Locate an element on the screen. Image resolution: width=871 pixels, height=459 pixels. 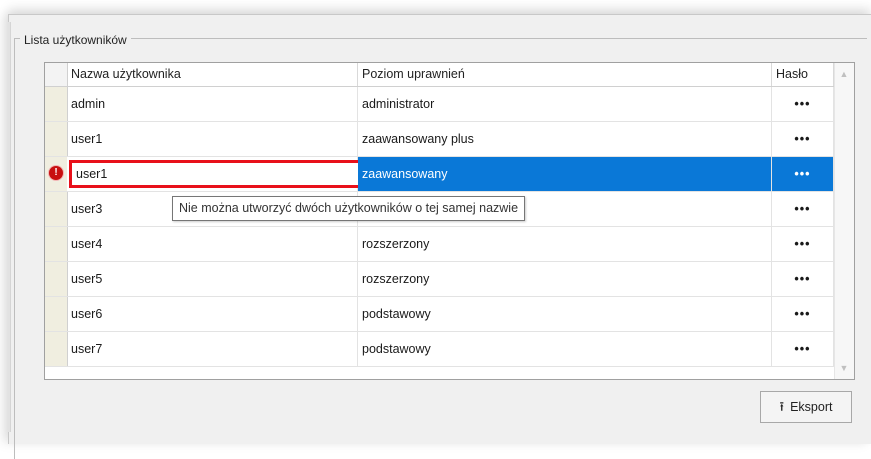
username-cell: user7 is located at coordinates (212, 349).